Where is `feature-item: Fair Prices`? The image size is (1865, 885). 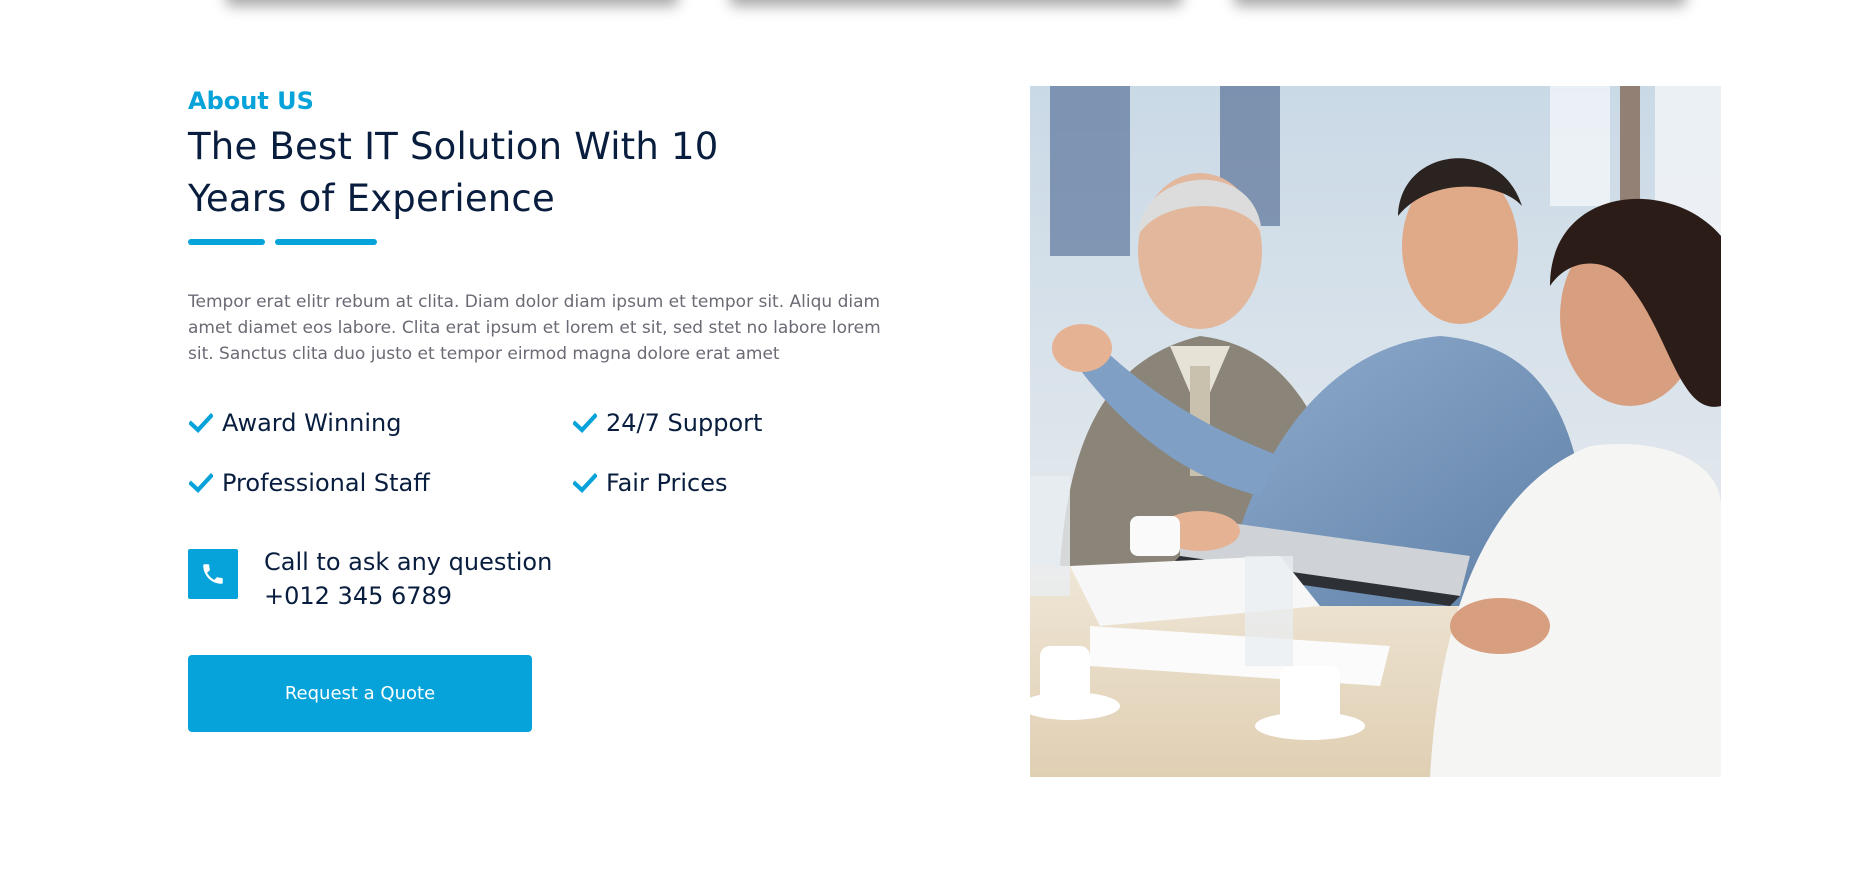
feature-item: Fair Prices is located at coordinates (722, 483).